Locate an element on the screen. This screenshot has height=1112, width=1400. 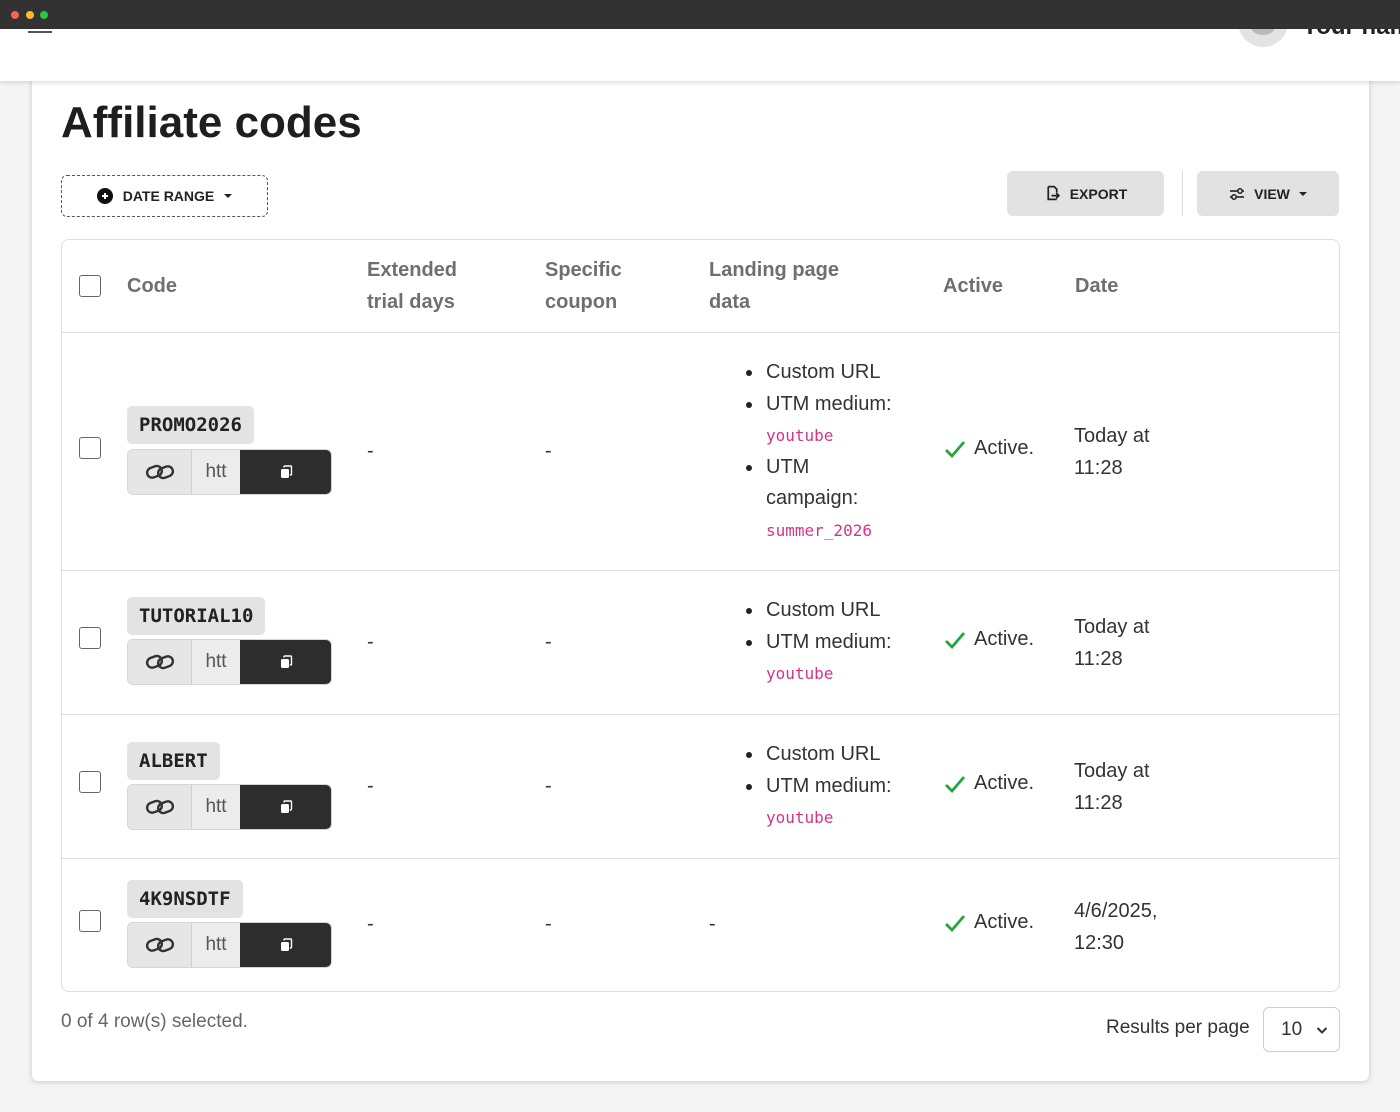
maximize-window-button is located at coordinates (44, 15).